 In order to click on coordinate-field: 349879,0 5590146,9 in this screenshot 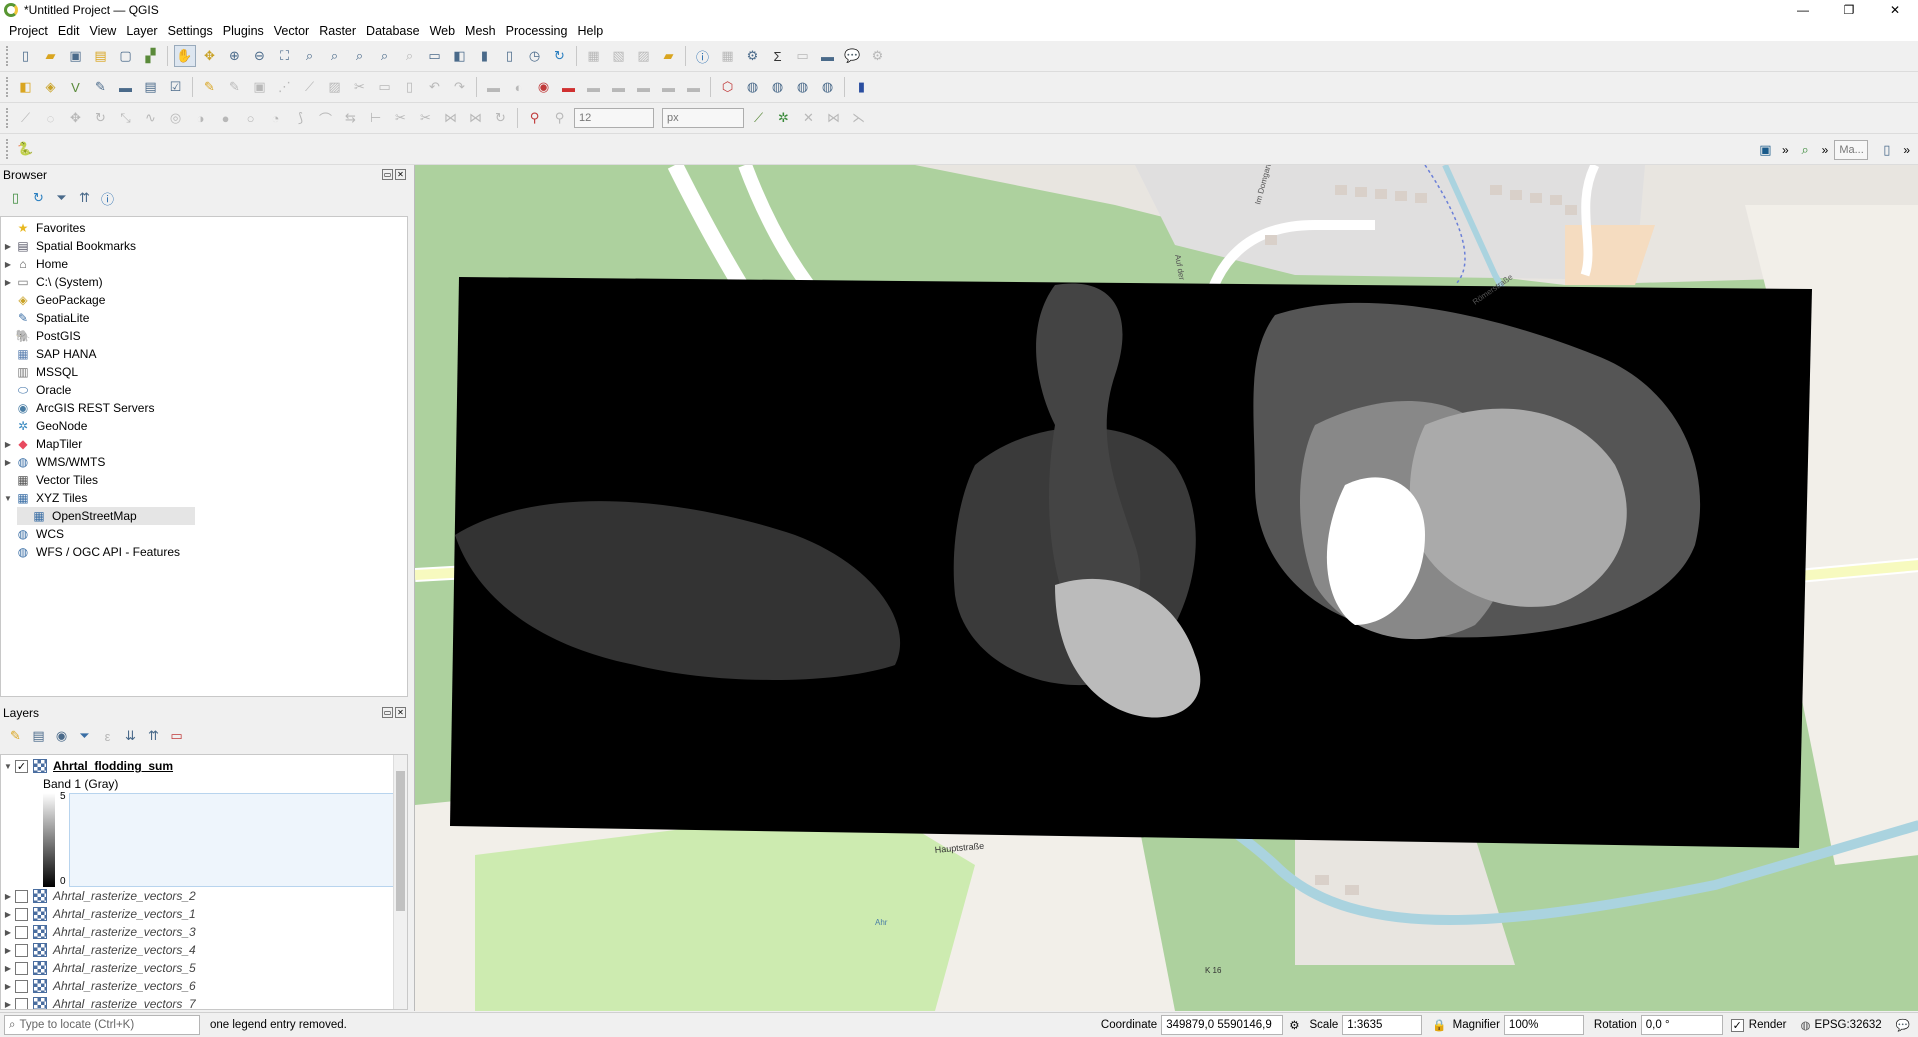, I will do `click(1222, 1025)`.